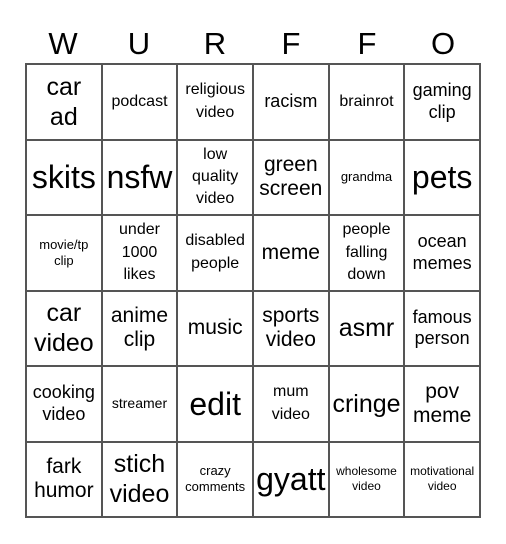 The image size is (506, 544). I want to click on bingo-cell: streamer, so click(139, 404).